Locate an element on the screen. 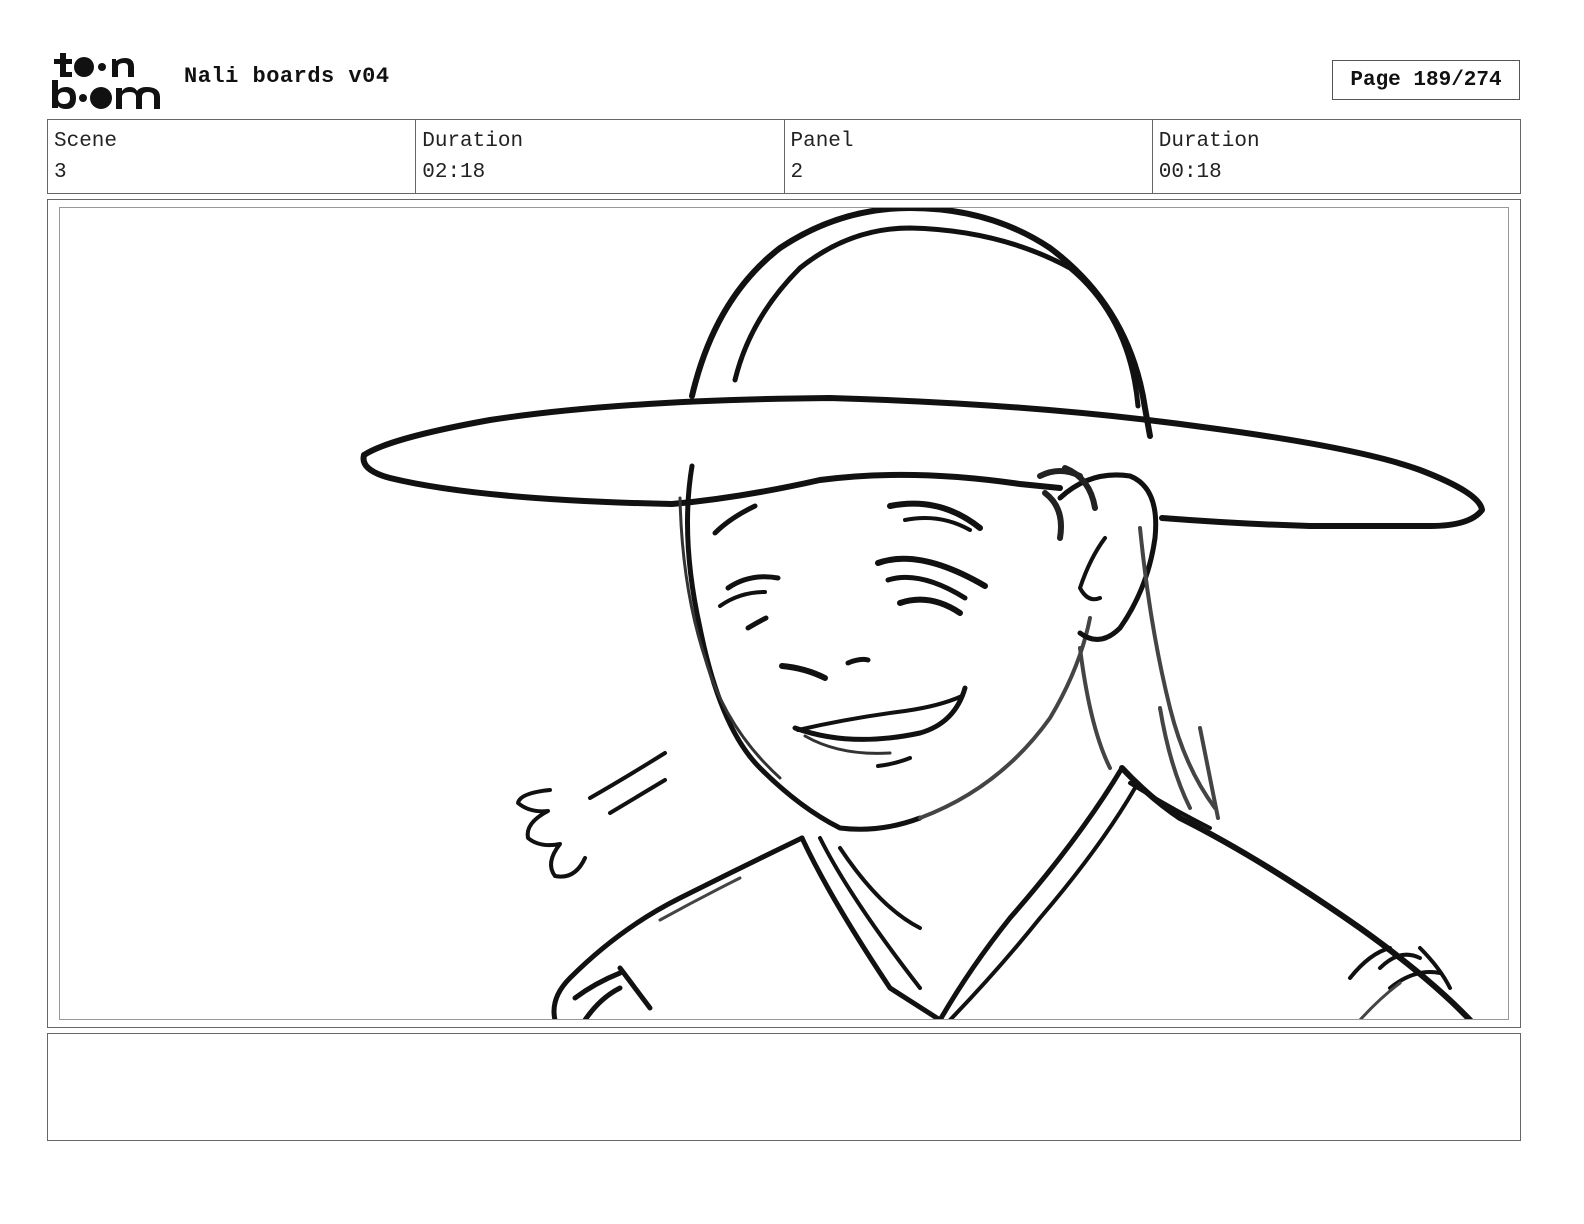  document-title: Nali boards v04 is located at coordinates (287, 76).